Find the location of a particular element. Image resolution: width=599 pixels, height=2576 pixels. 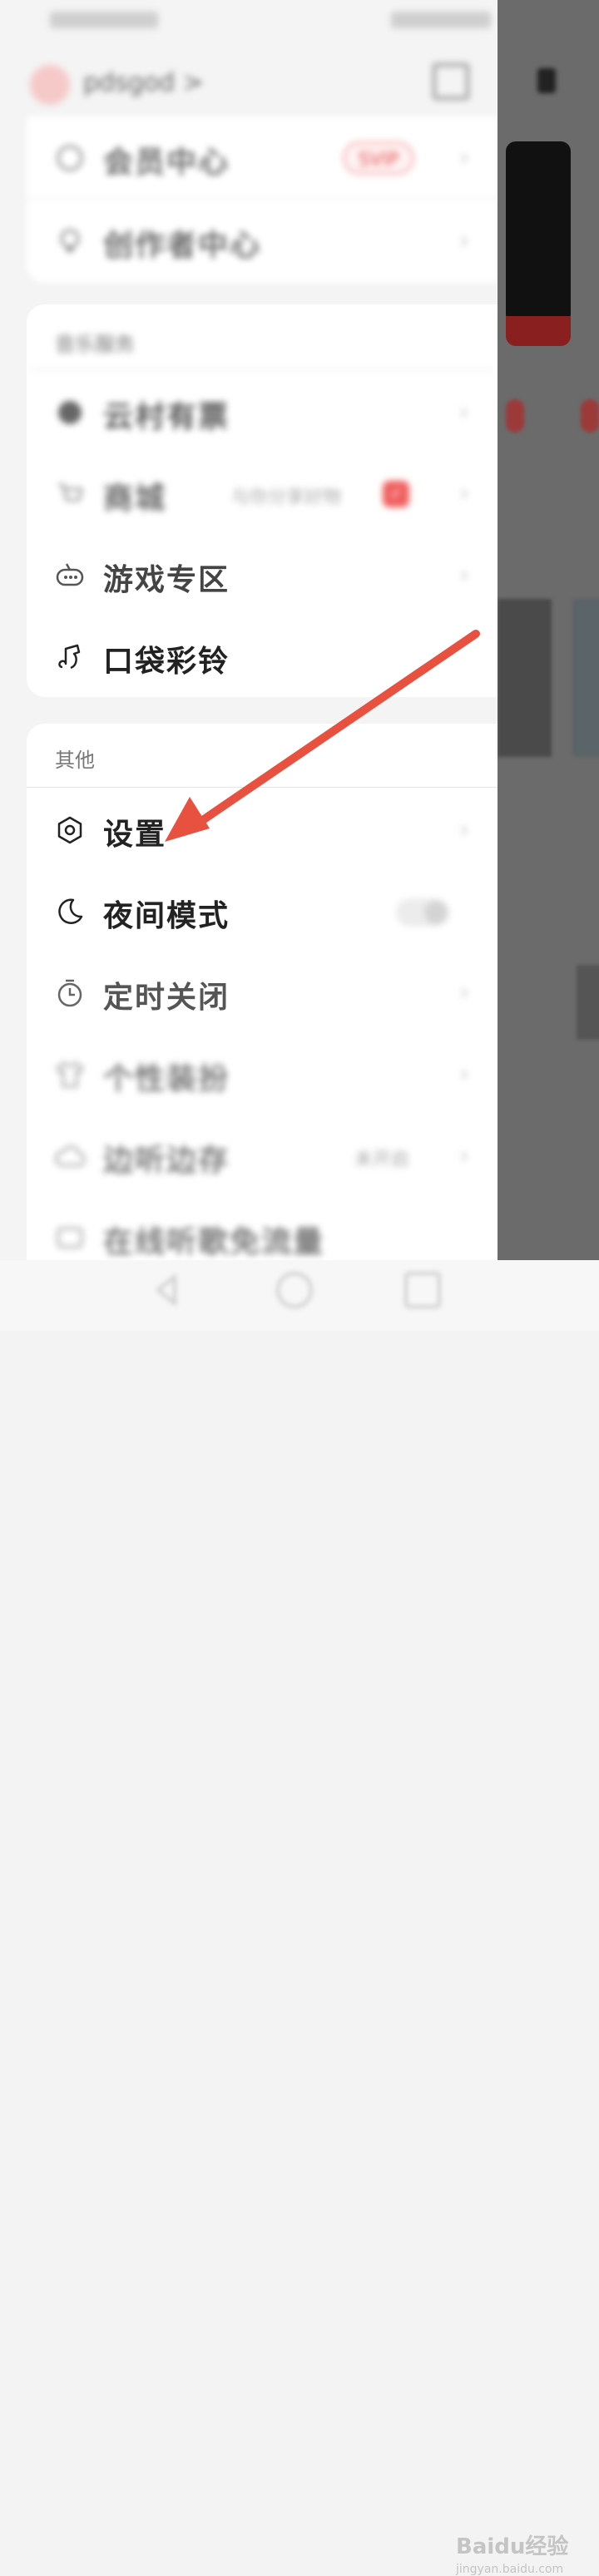

menu-item-tickets: 云村有票 › is located at coordinates (262, 411).